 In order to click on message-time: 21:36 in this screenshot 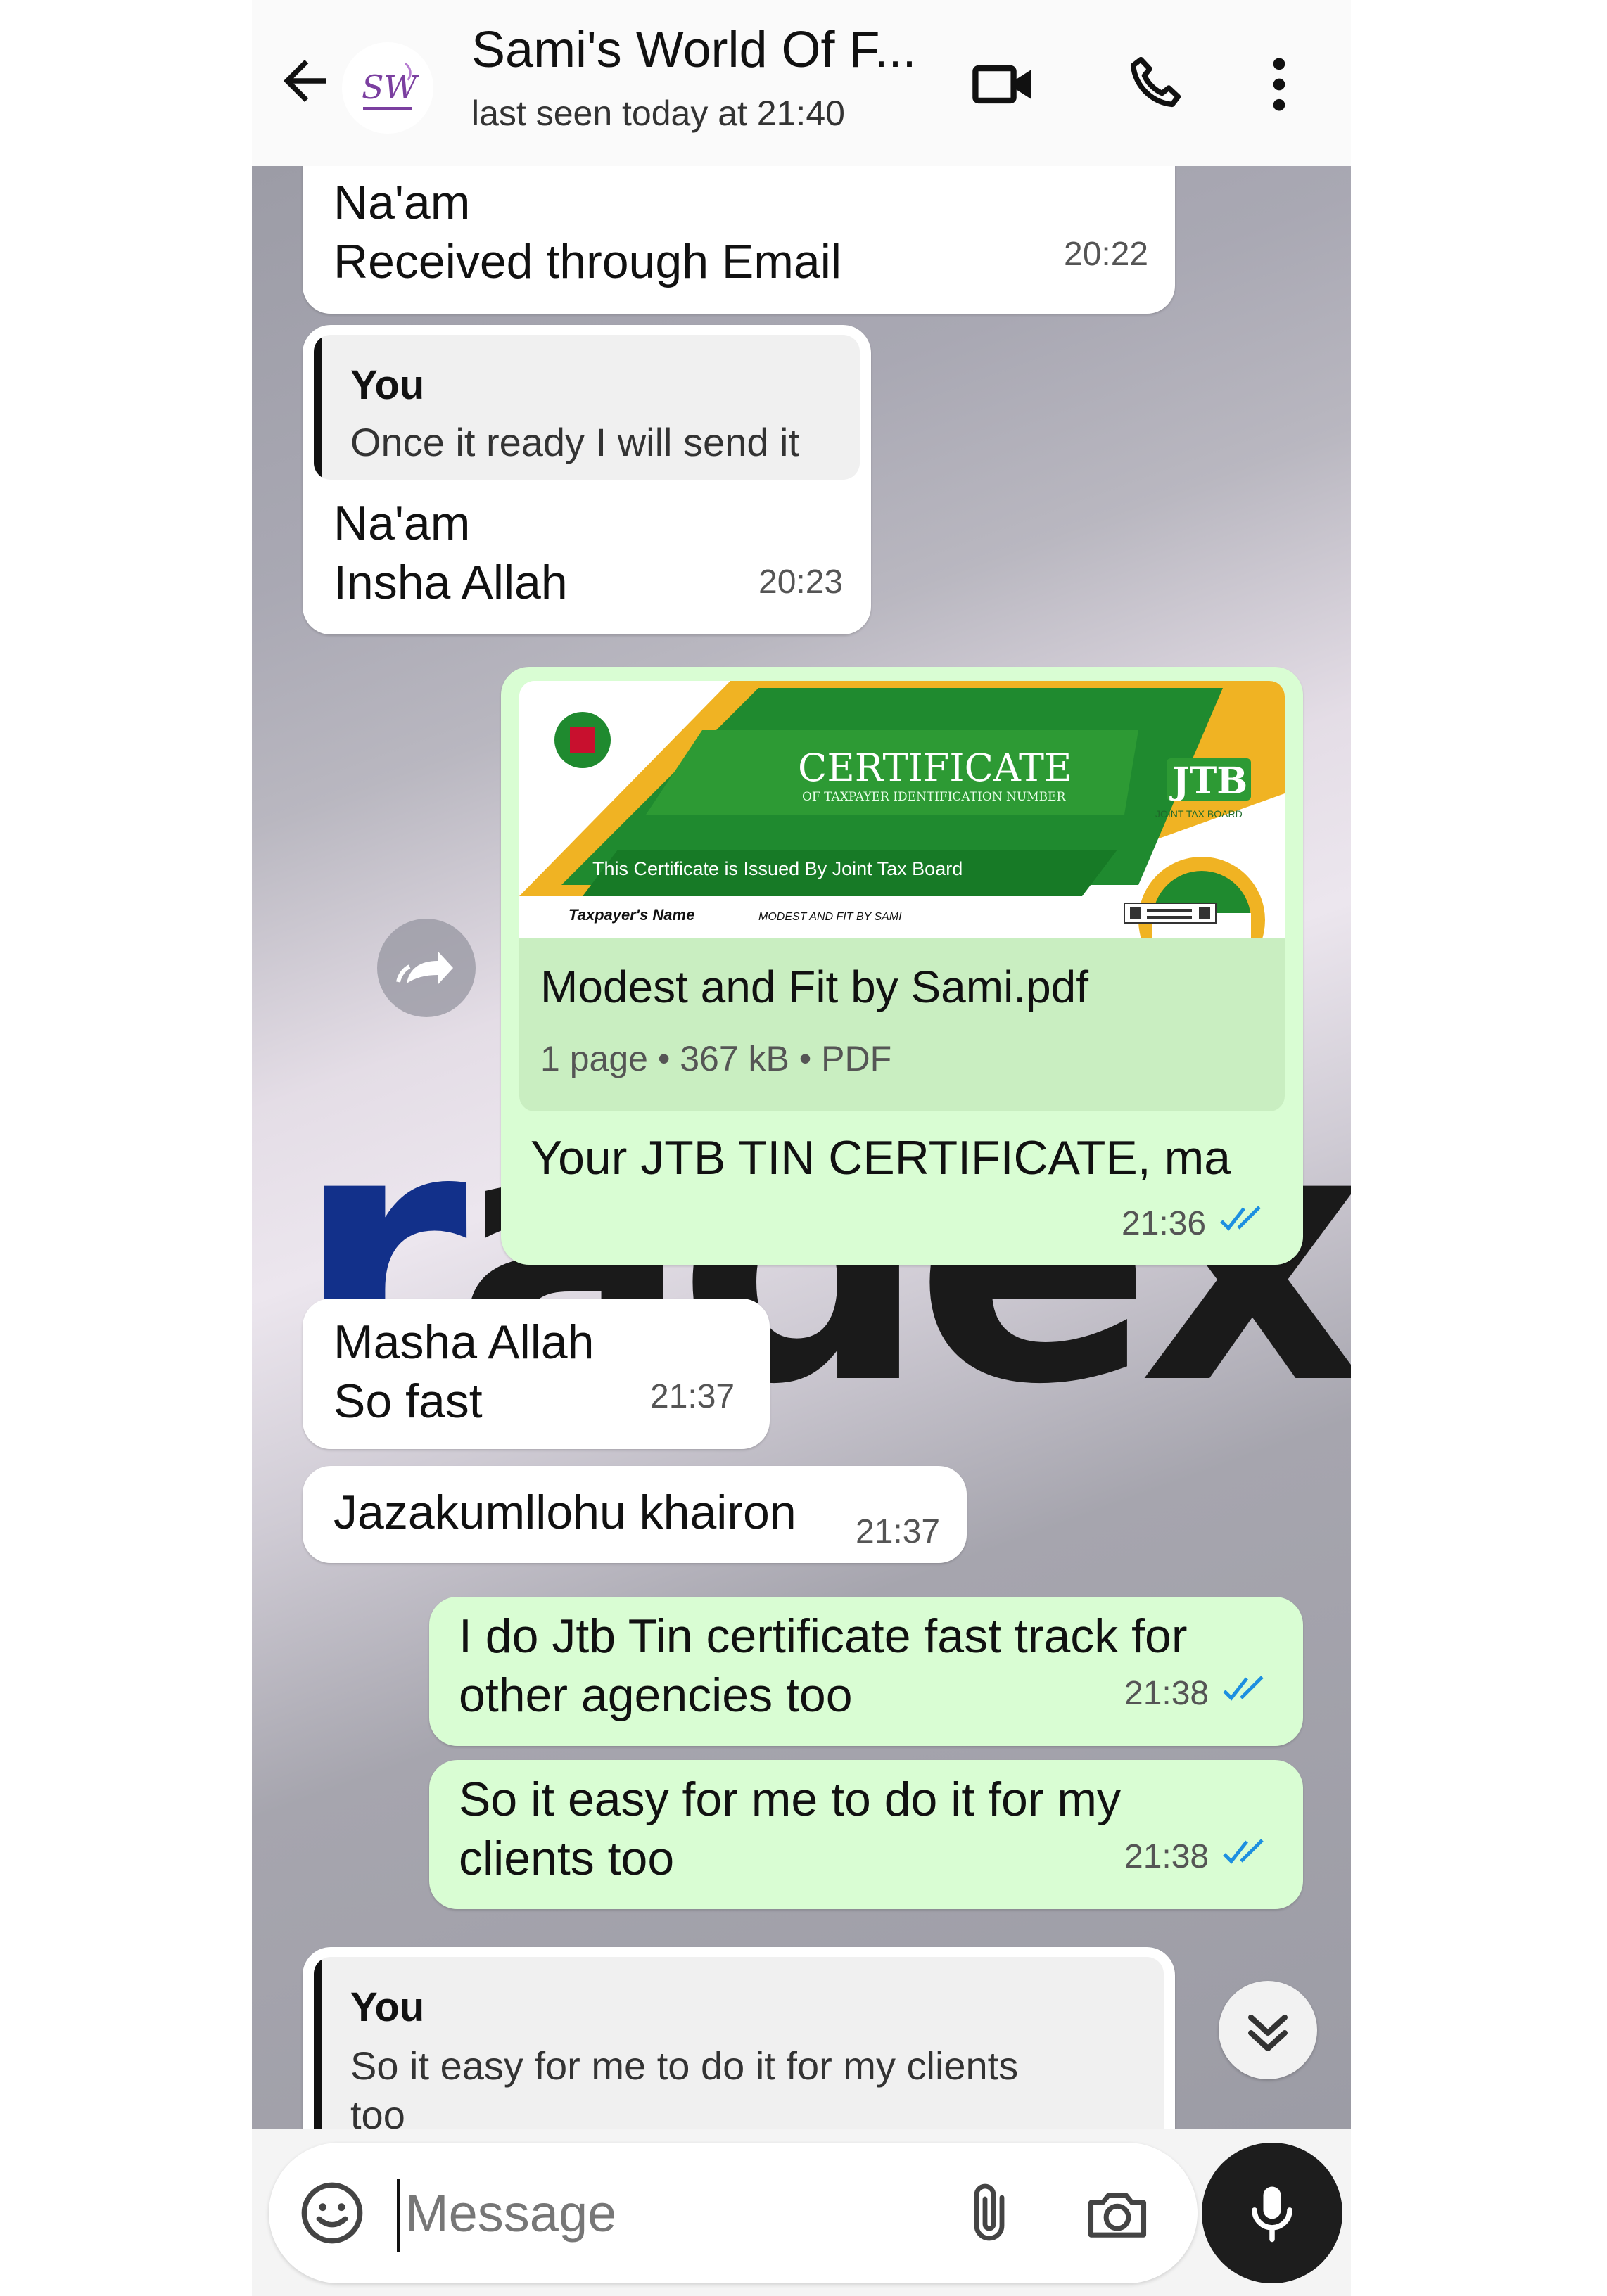, I will do `click(1164, 1224)`.